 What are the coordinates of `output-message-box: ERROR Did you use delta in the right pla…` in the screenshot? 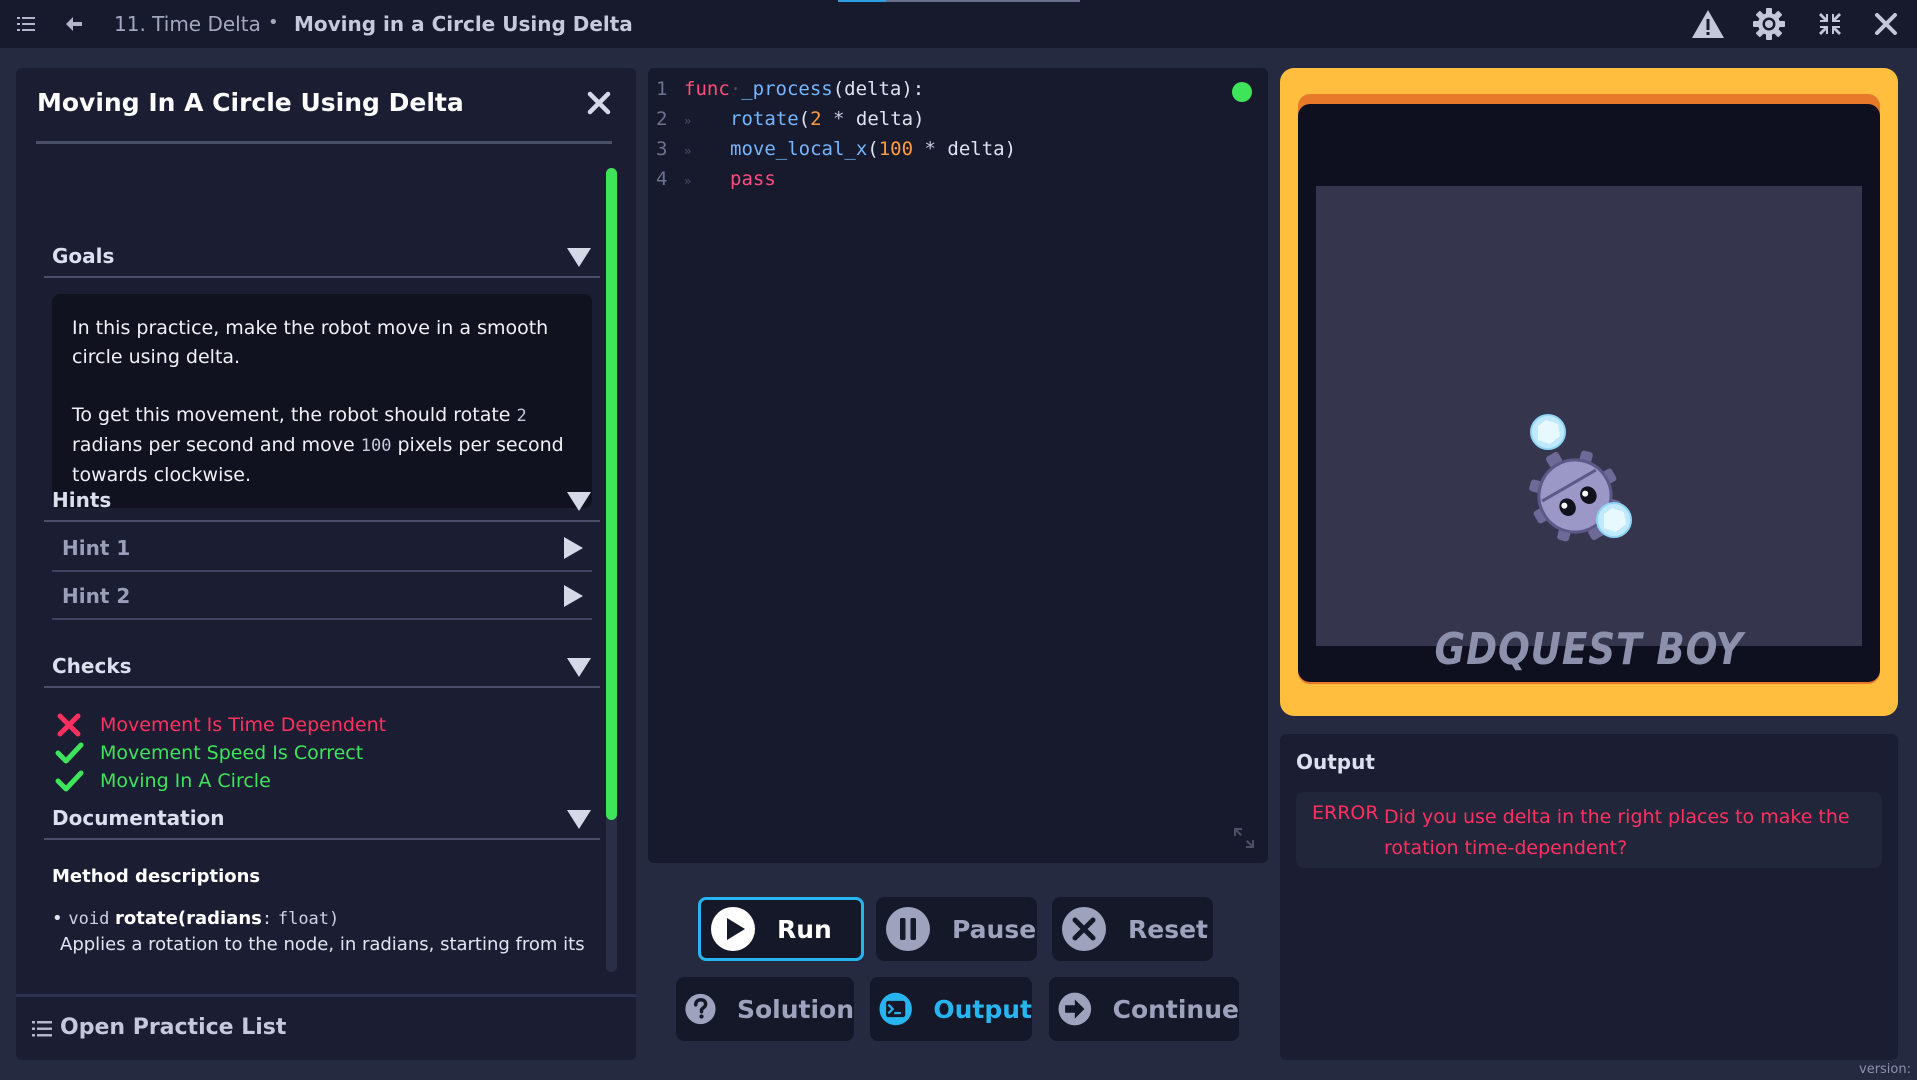 It's located at (1589, 830).